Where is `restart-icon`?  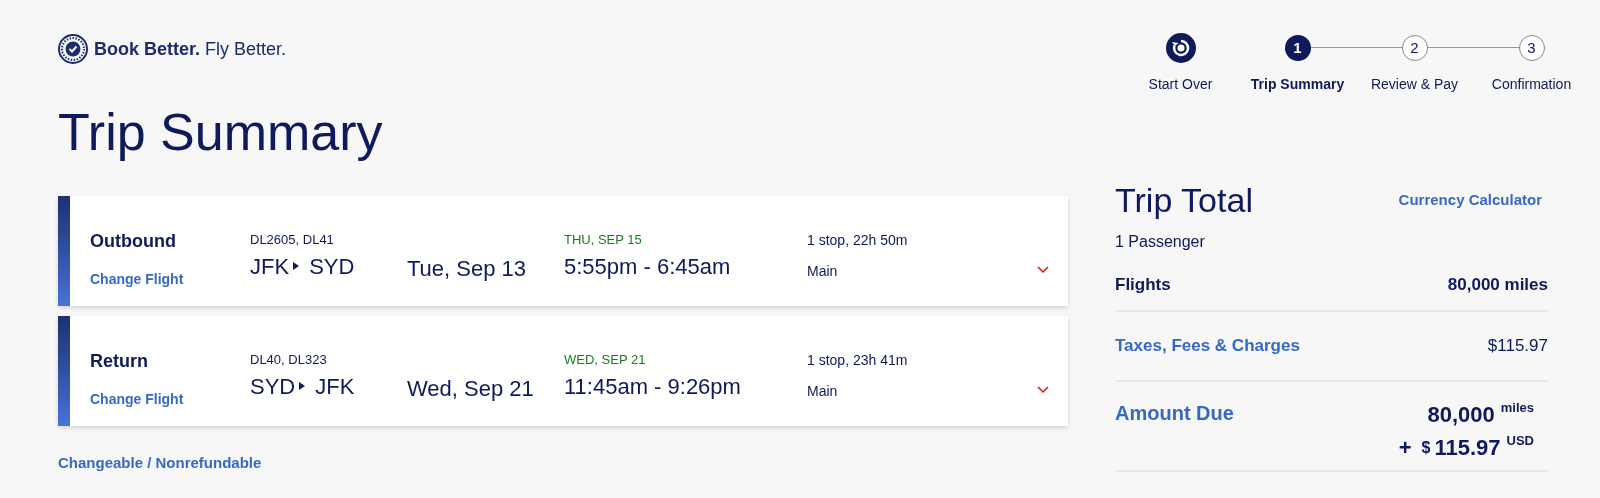 restart-icon is located at coordinates (1180, 48).